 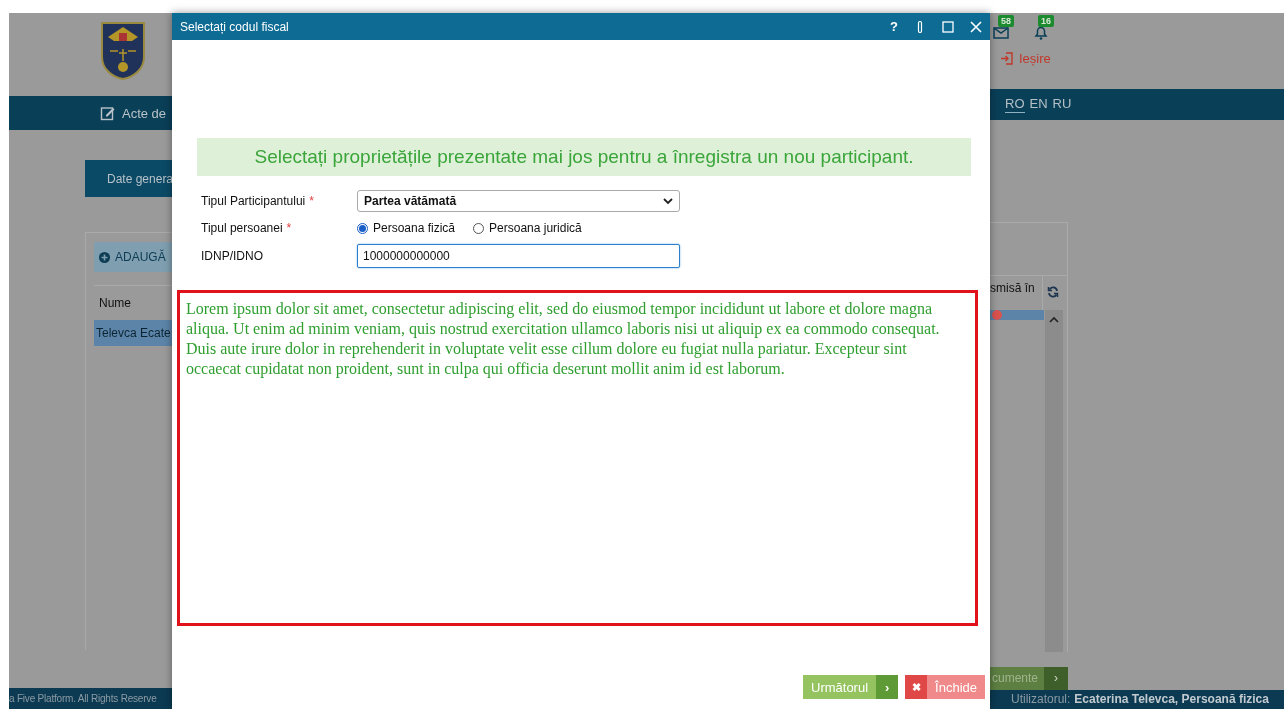 What do you see at coordinates (123, 51) in the screenshot?
I see `shield-logo` at bounding box center [123, 51].